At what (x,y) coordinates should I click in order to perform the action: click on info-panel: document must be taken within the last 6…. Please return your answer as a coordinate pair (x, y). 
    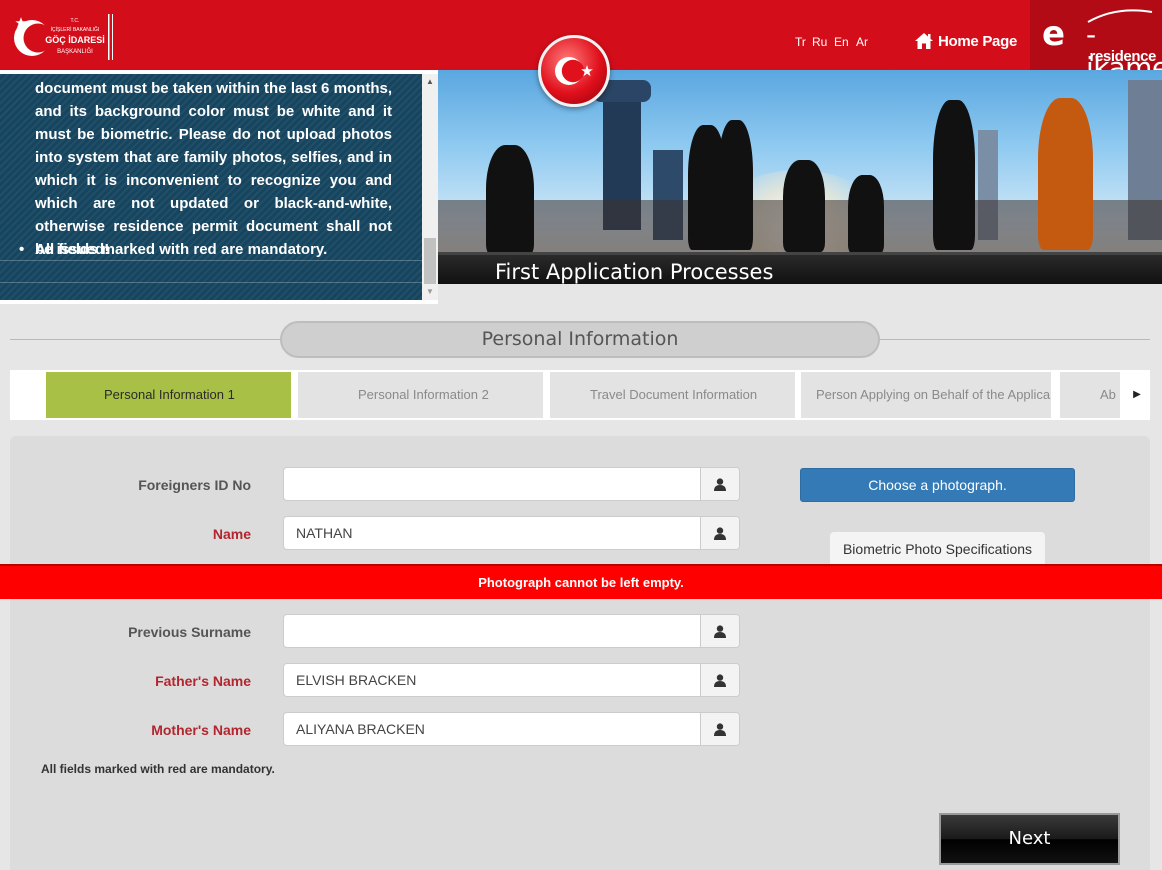
    Looking at the image, I should click on (219, 187).